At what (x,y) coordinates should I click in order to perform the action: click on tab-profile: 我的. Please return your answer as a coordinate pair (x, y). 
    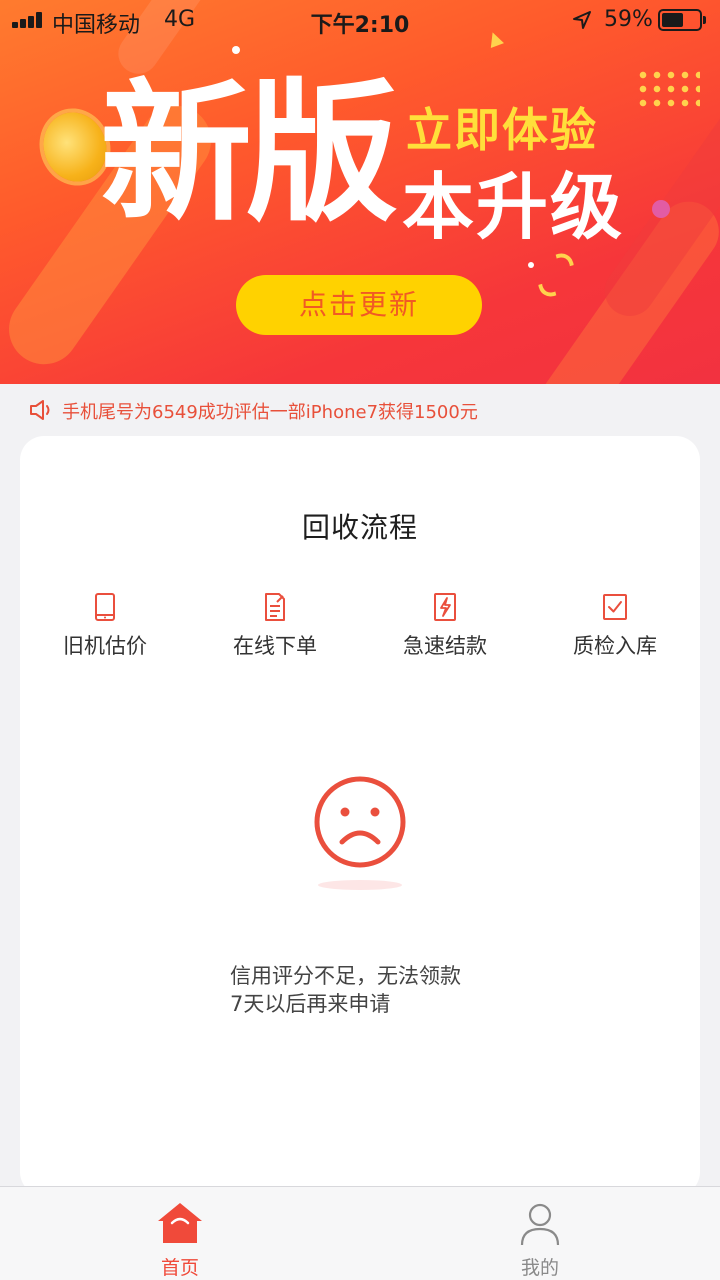
    Looking at the image, I should click on (540, 1233).